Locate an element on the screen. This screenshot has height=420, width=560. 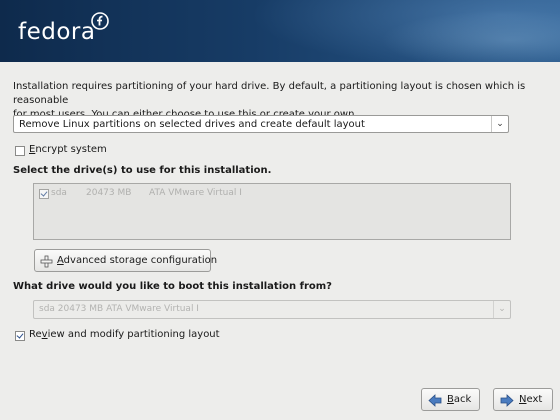
fedora-logo-text: fedora is located at coordinates (57, 32).